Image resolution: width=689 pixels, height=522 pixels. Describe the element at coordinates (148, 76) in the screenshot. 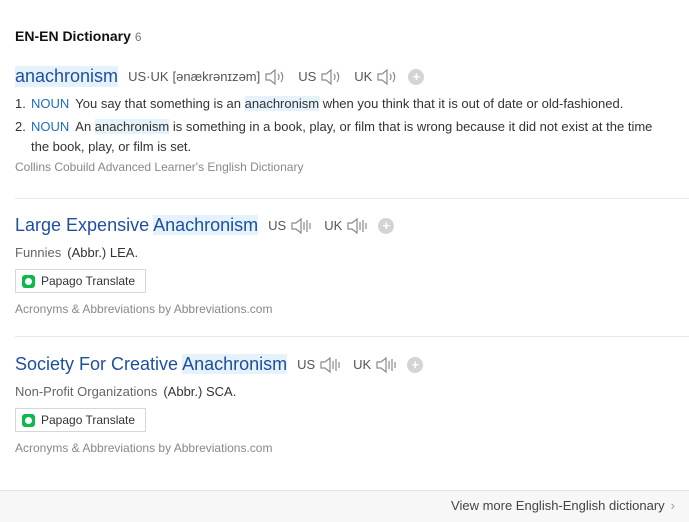

I see `us-uk-label: US·UK` at that location.